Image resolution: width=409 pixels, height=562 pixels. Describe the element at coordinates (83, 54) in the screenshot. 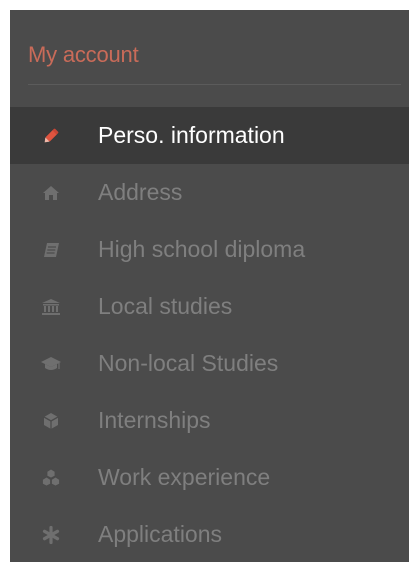

I see `sidebar-title: My account` at that location.